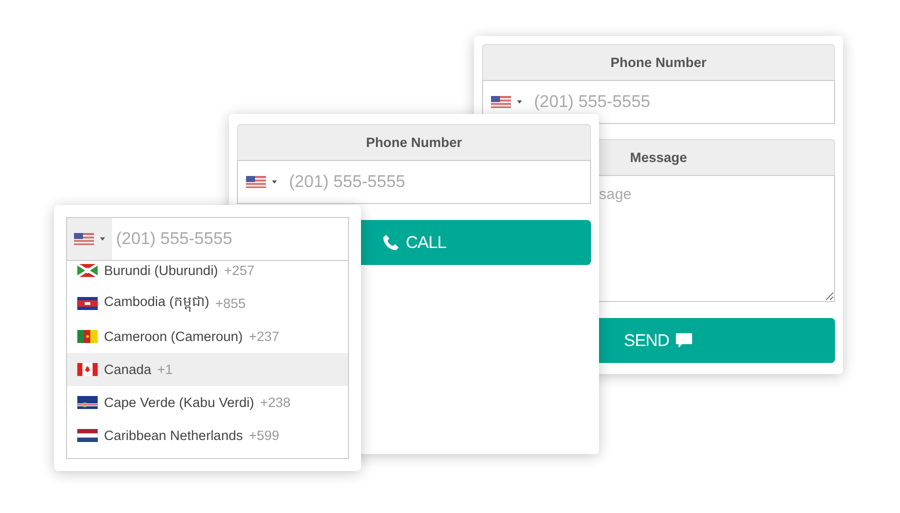  Describe the element at coordinates (207, 369) in the screenshot. I see `country-option: Canada +1` at that location.